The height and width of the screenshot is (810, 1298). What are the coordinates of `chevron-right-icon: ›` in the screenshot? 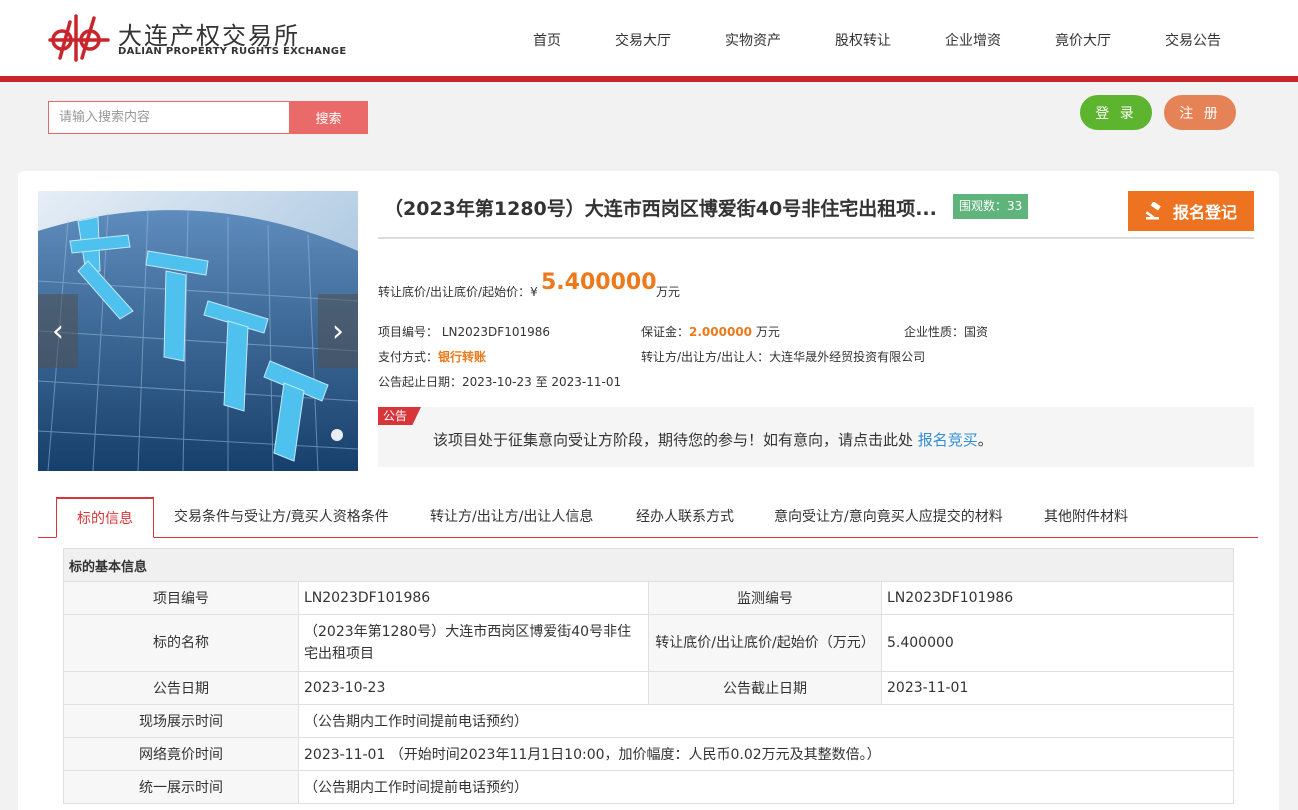 It's located at (338, 331).